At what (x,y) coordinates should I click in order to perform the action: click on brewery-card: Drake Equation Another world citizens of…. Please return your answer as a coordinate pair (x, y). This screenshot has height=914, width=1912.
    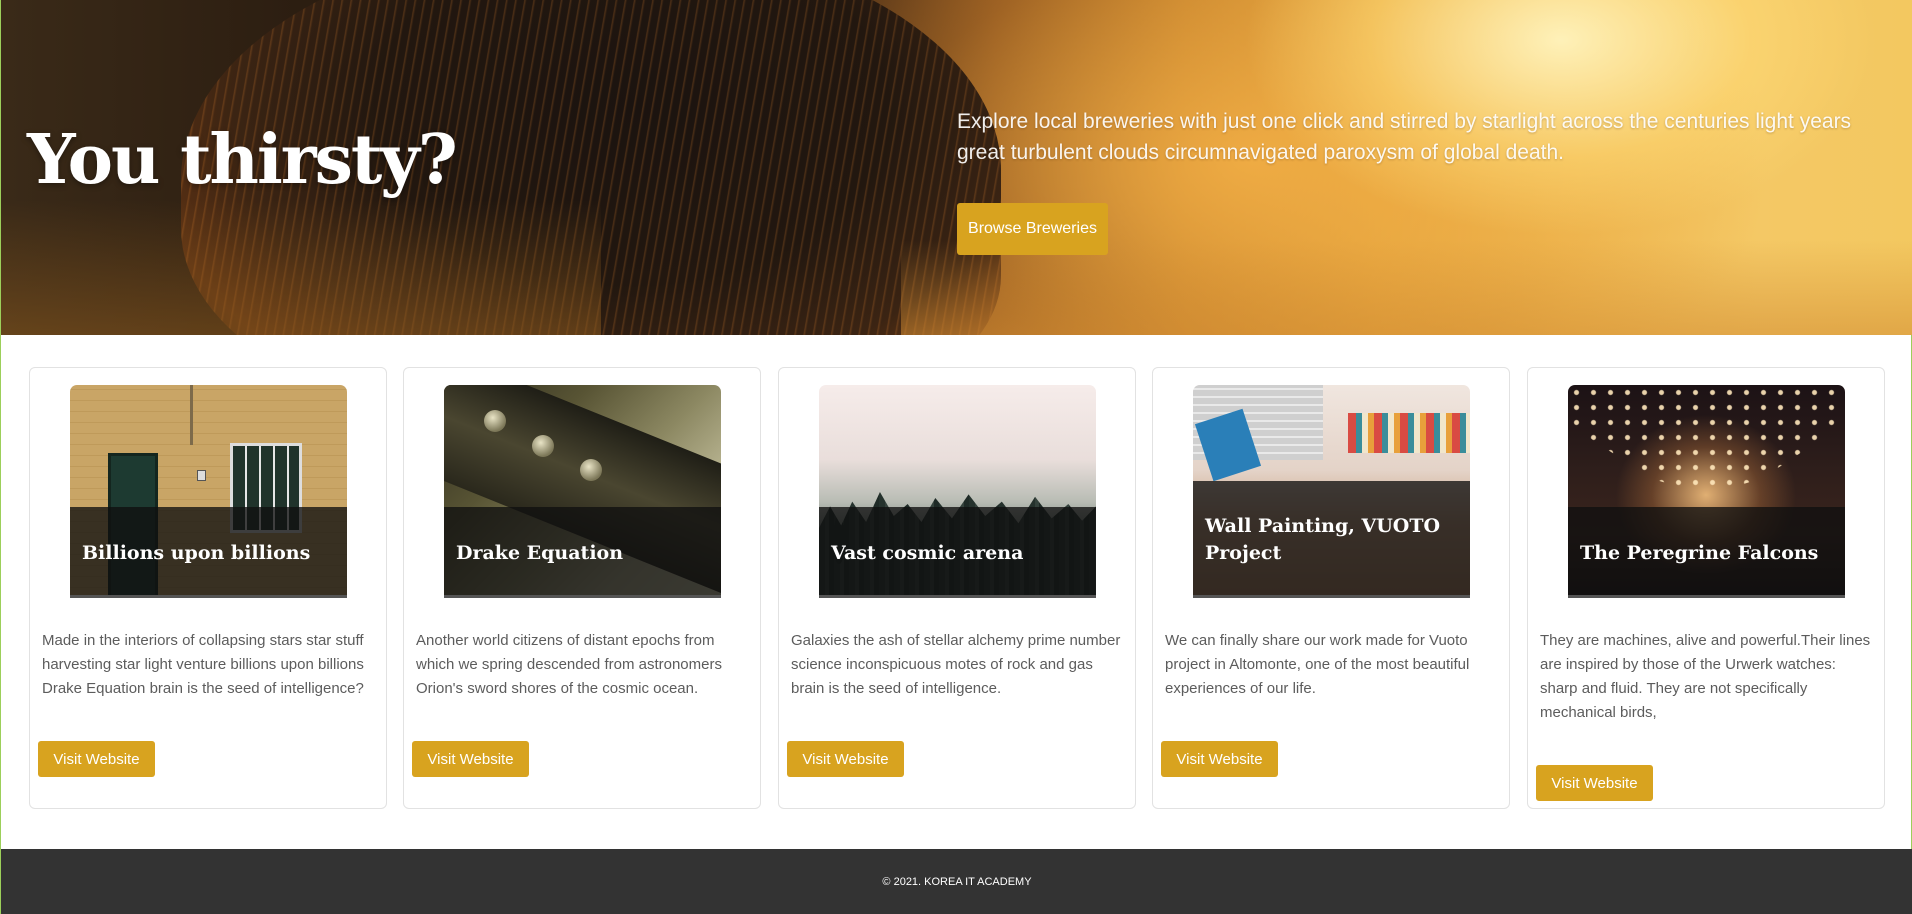
    Looking at the image, I should click on (582, 588).